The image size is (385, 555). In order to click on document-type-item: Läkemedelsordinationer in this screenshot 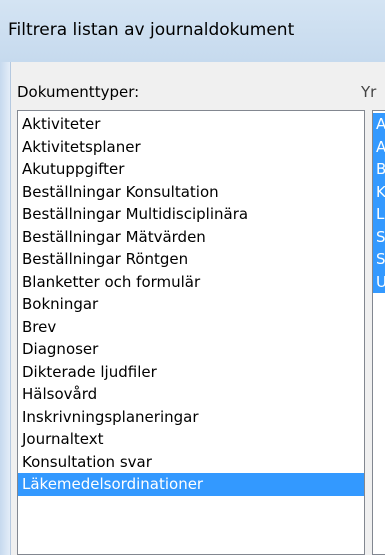, I will do `click(191, 484)`.